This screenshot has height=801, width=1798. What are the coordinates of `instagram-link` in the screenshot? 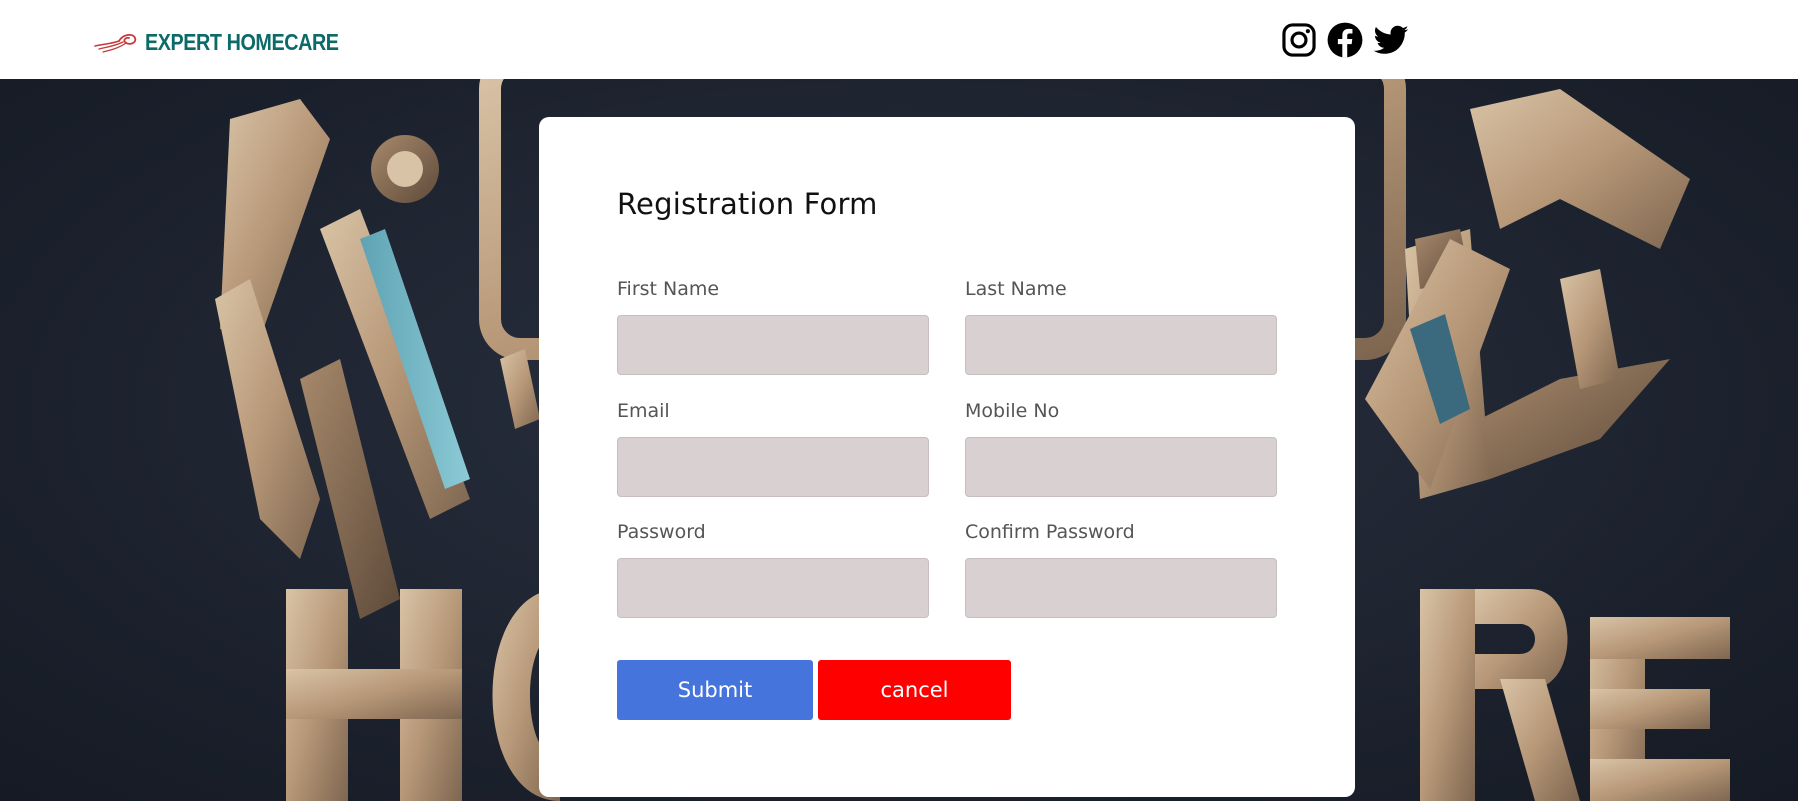 It's located at (1299, 40).